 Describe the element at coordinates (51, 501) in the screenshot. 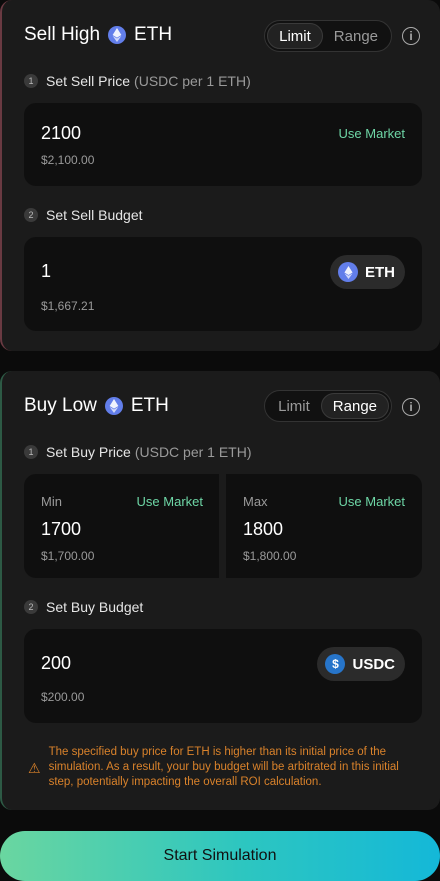

I see `min-label: Min` at that location.